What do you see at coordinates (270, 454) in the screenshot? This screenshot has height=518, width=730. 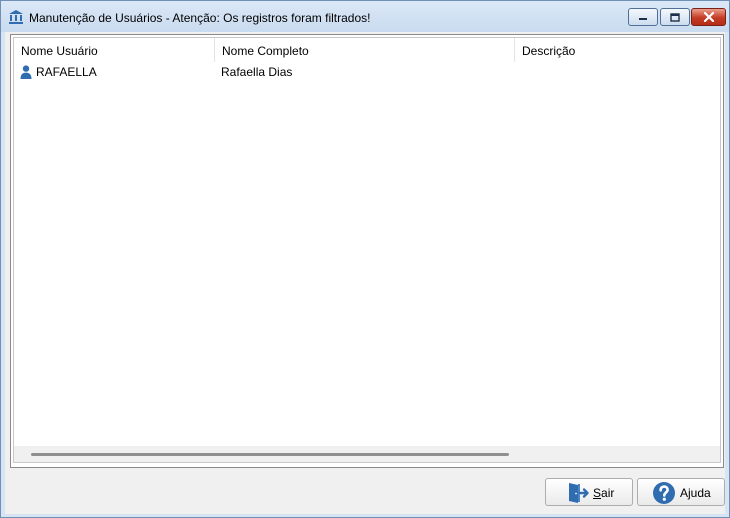 I see `scrollbar-thumb` at bounding box center [270, 454].